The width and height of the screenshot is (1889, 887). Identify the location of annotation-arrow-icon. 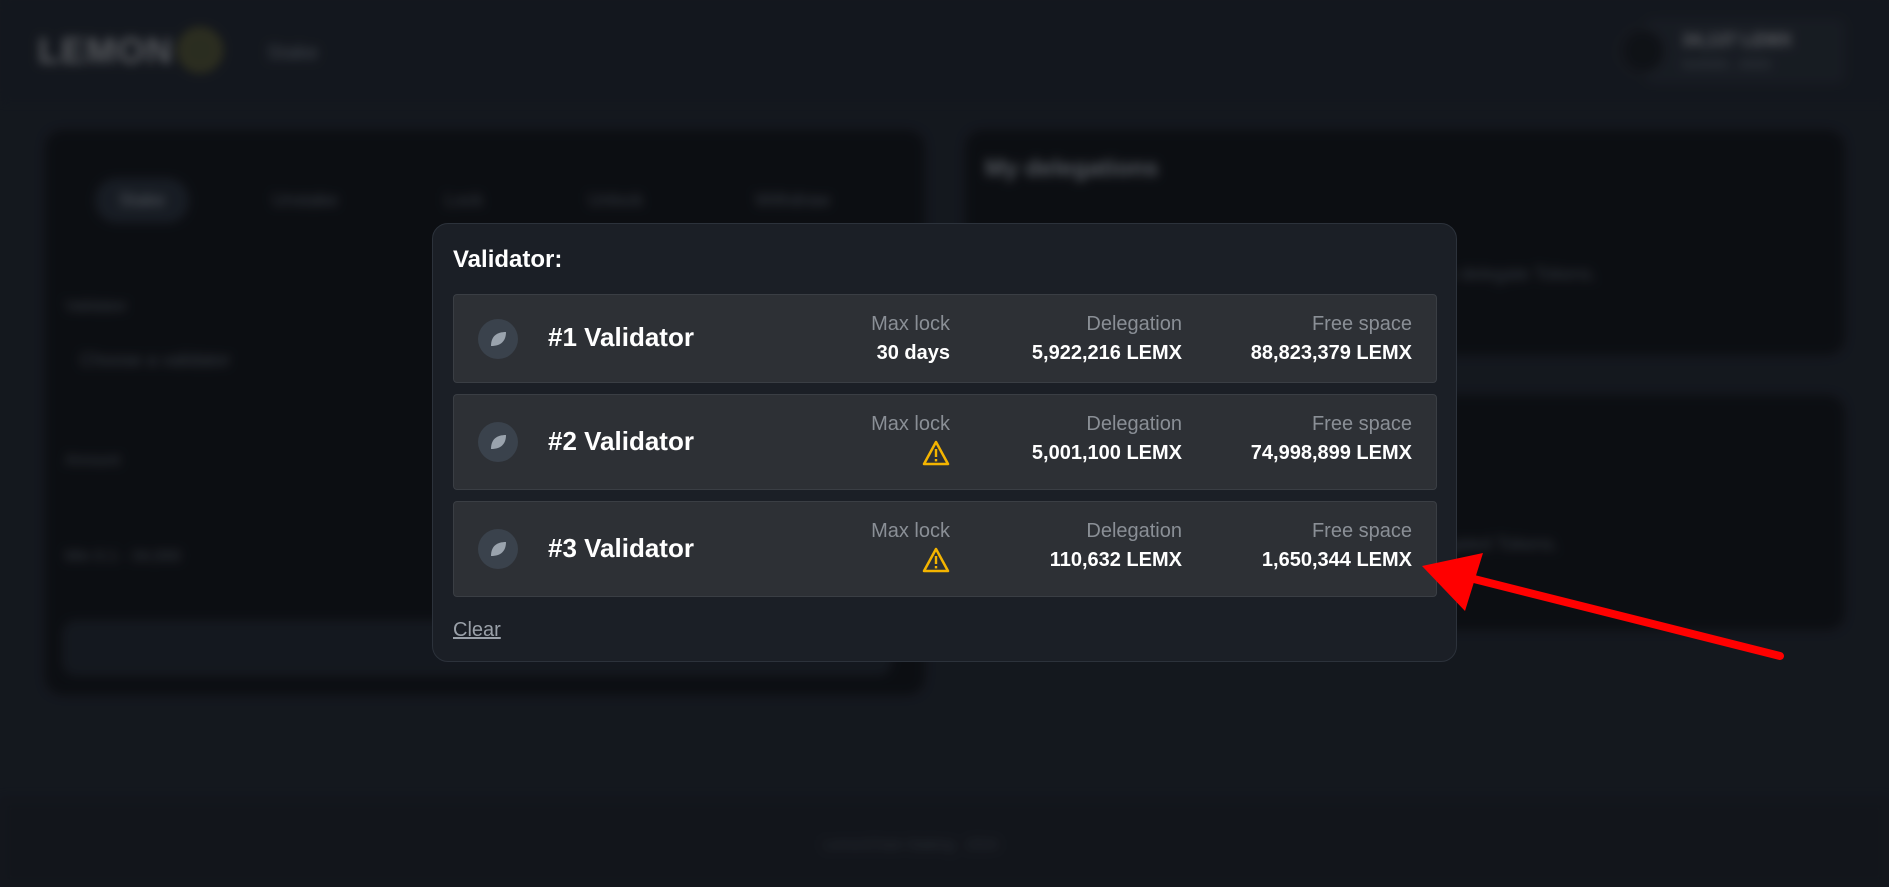
(1603, 606).